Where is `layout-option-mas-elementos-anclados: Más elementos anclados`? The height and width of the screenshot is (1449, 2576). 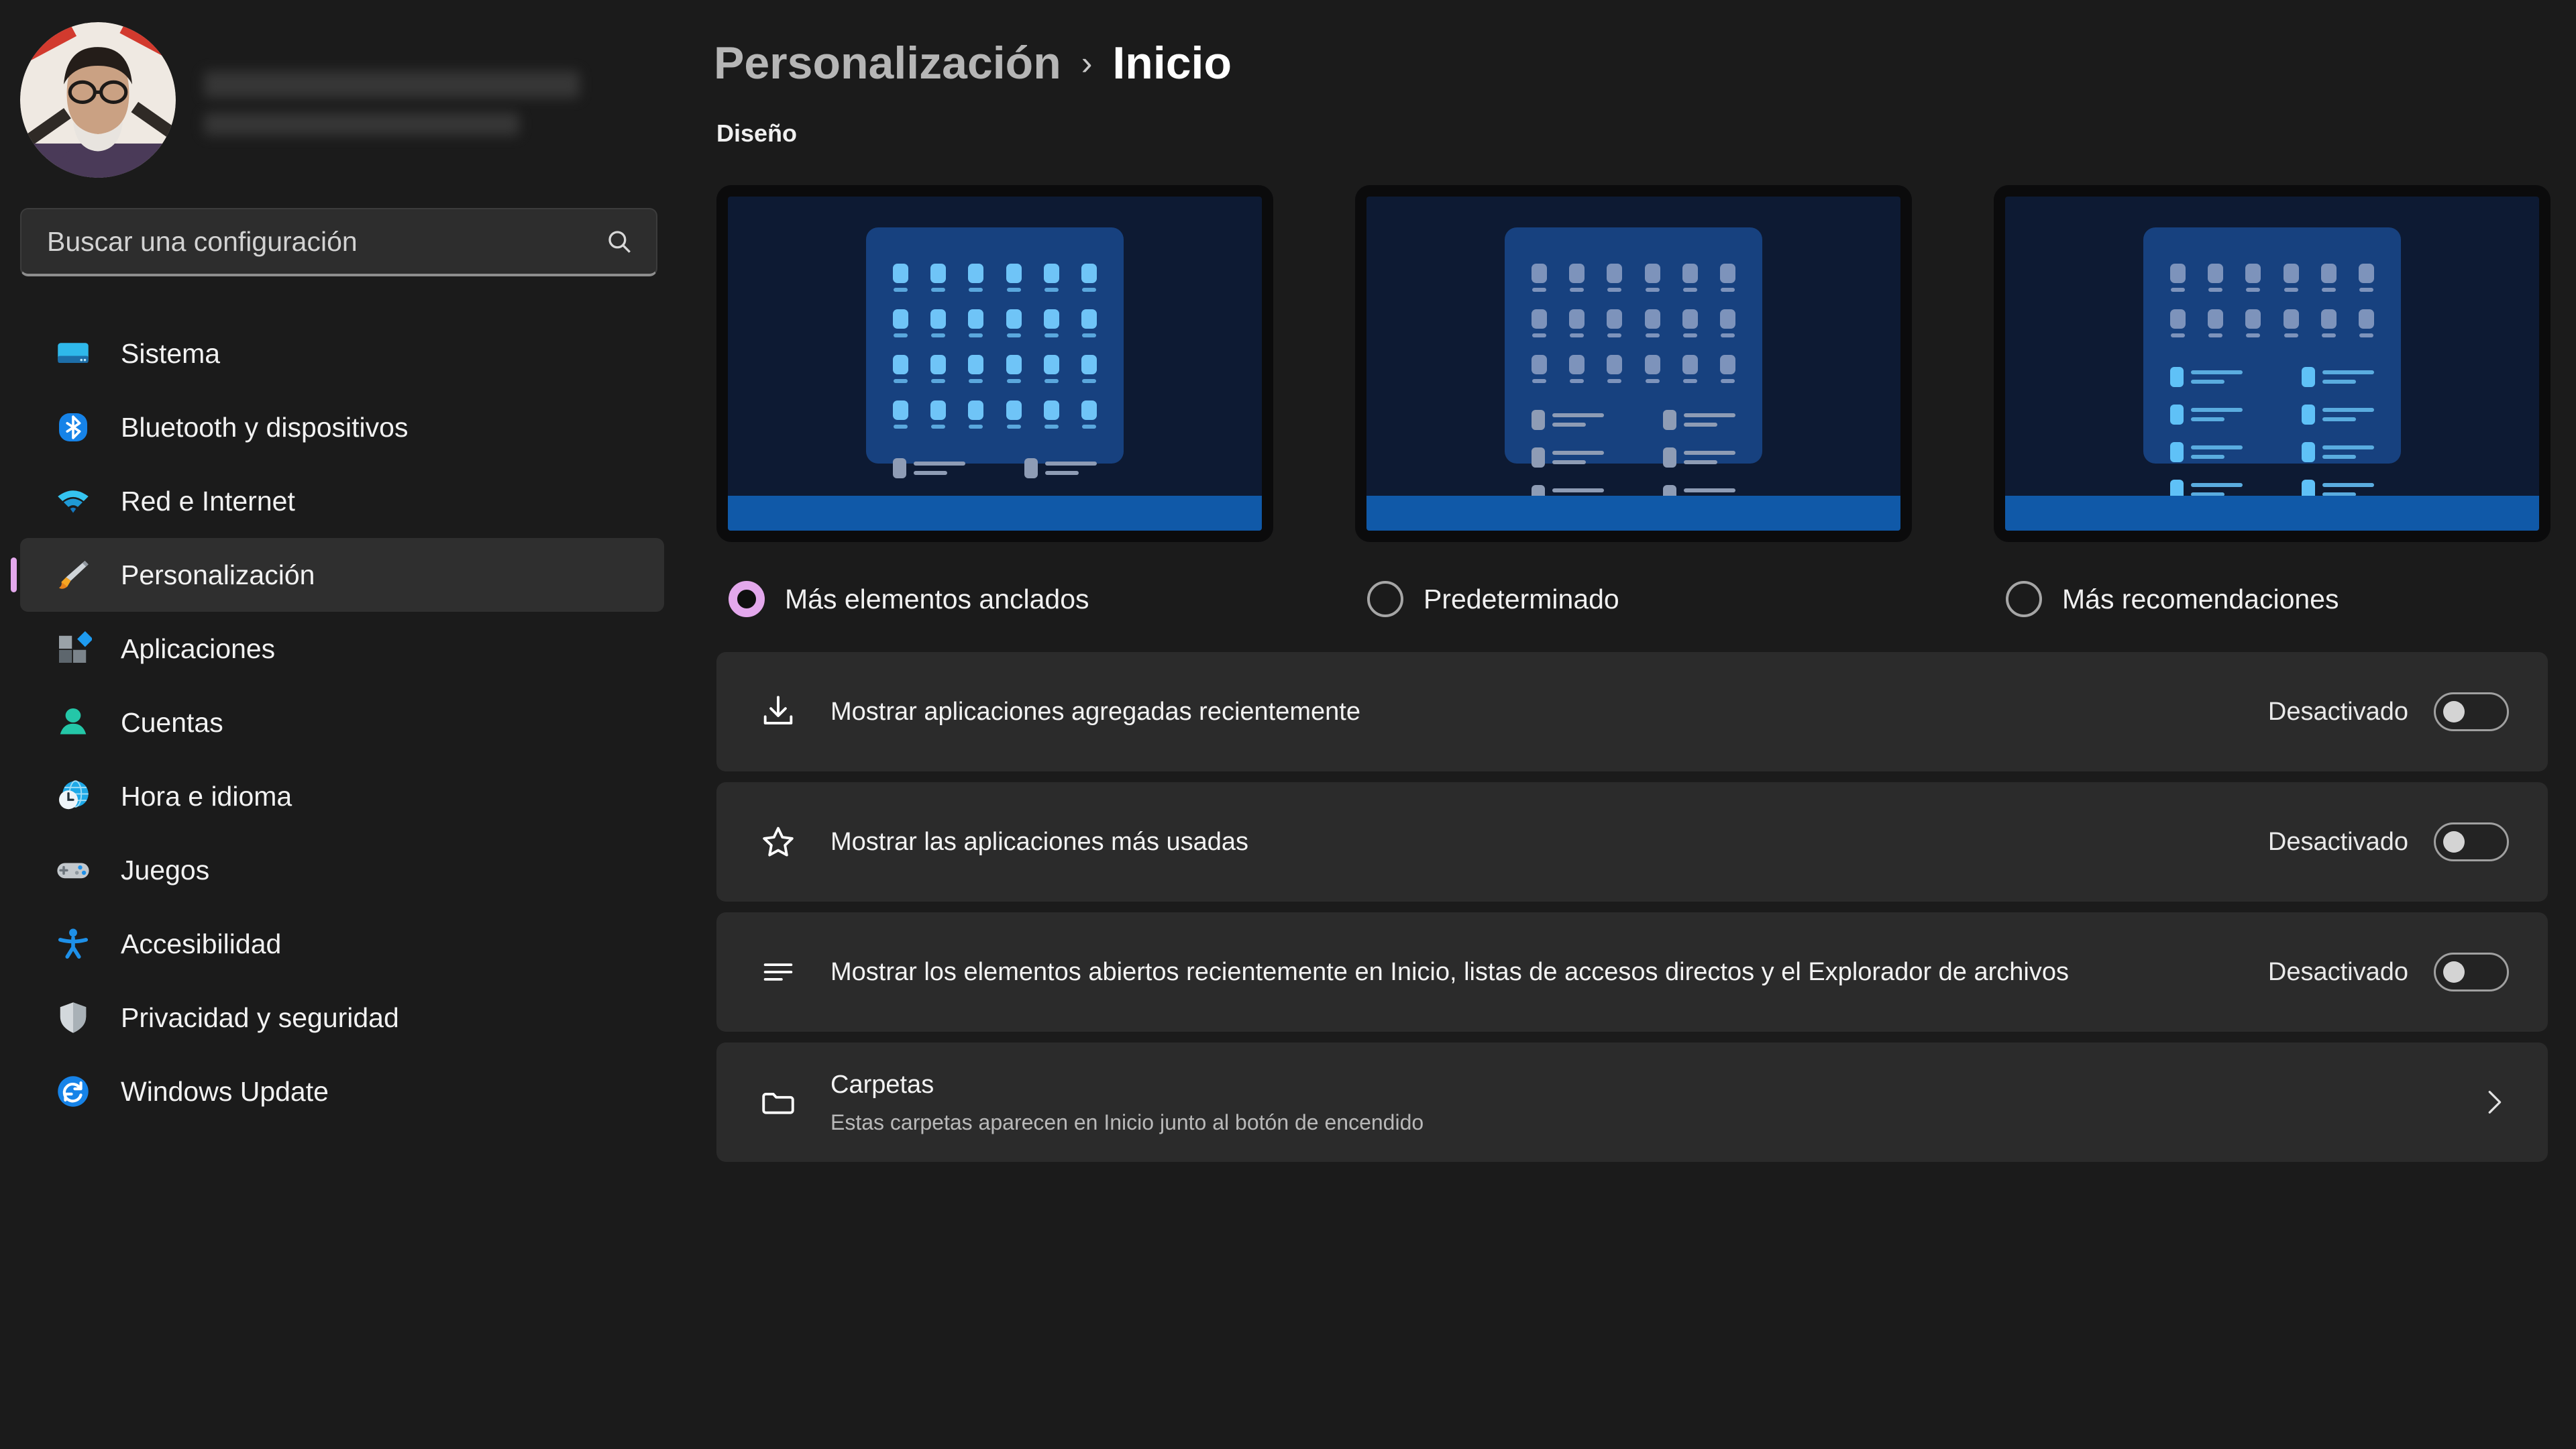
layout-option-mas-elementos-anclados: Más elementos anclados is located at coordinates (994, 401).